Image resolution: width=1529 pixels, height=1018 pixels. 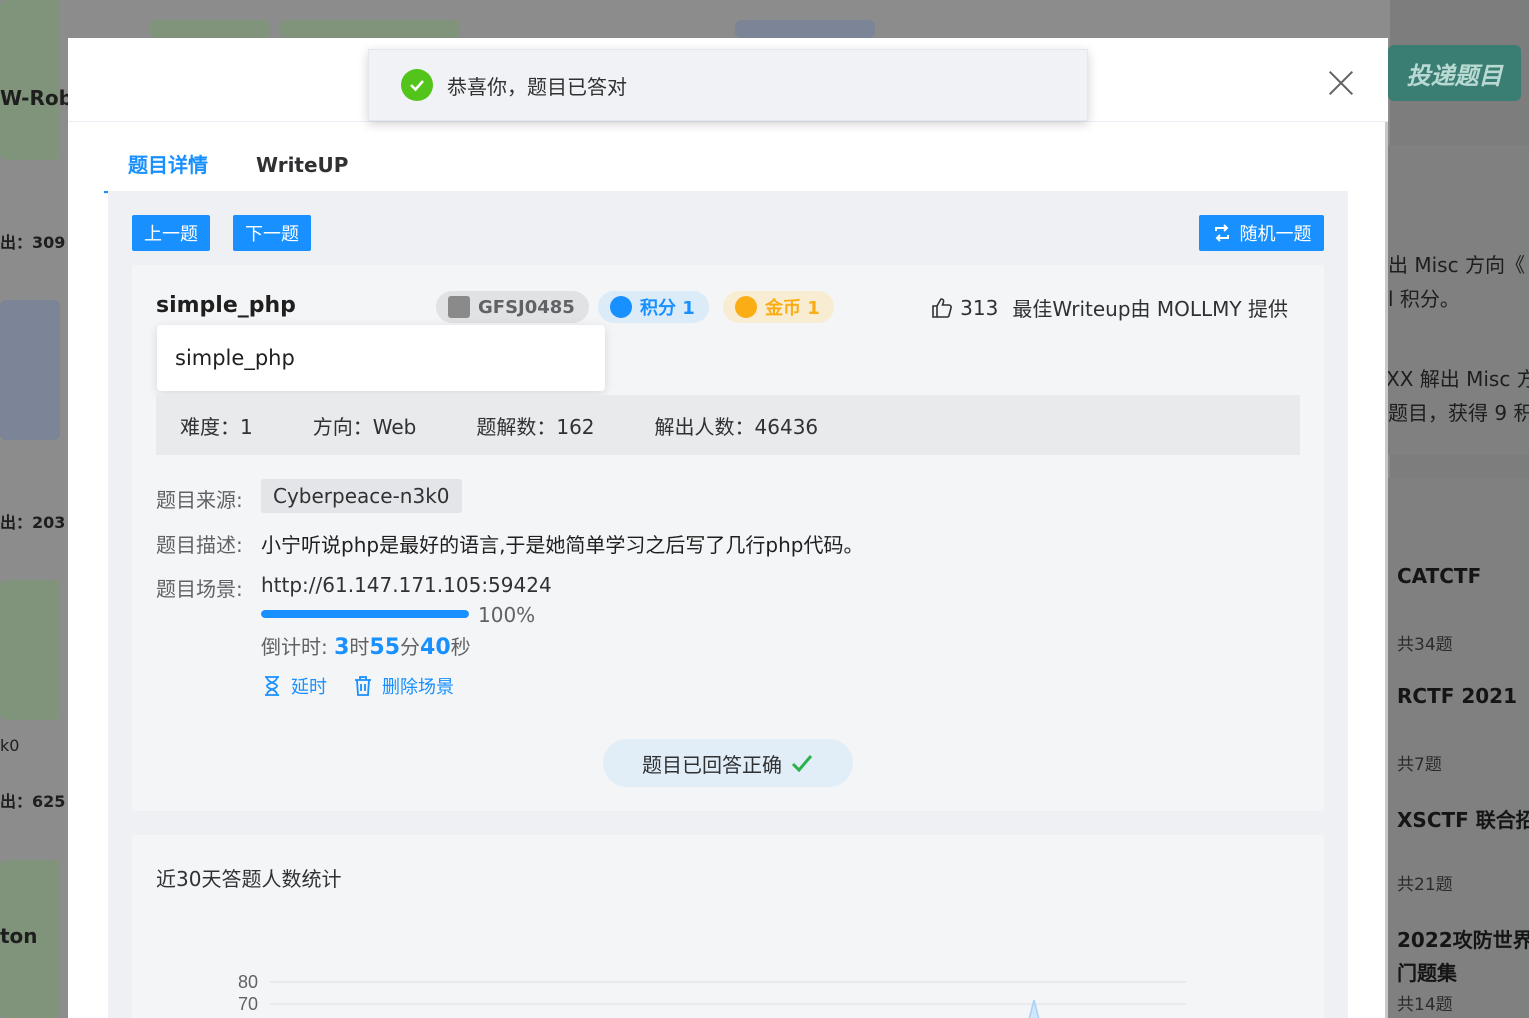 What do you see at coordinates (361, 496) in the screenshot?
I see `source-tag: Cyberpeace-n3k0` at bounding box center [361, 496].